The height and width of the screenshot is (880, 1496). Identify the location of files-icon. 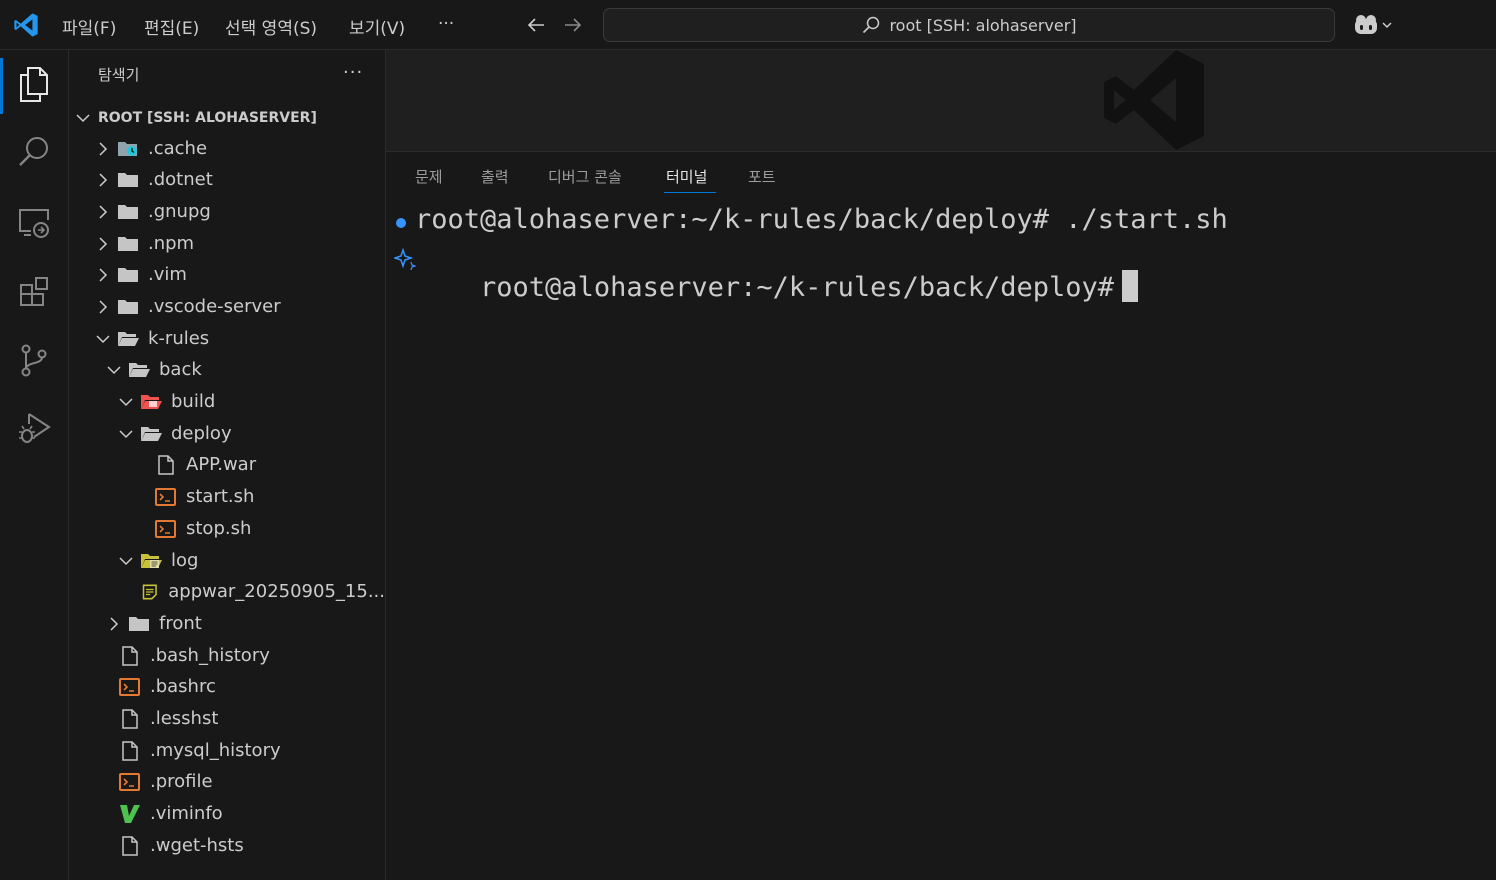
(34, 84).